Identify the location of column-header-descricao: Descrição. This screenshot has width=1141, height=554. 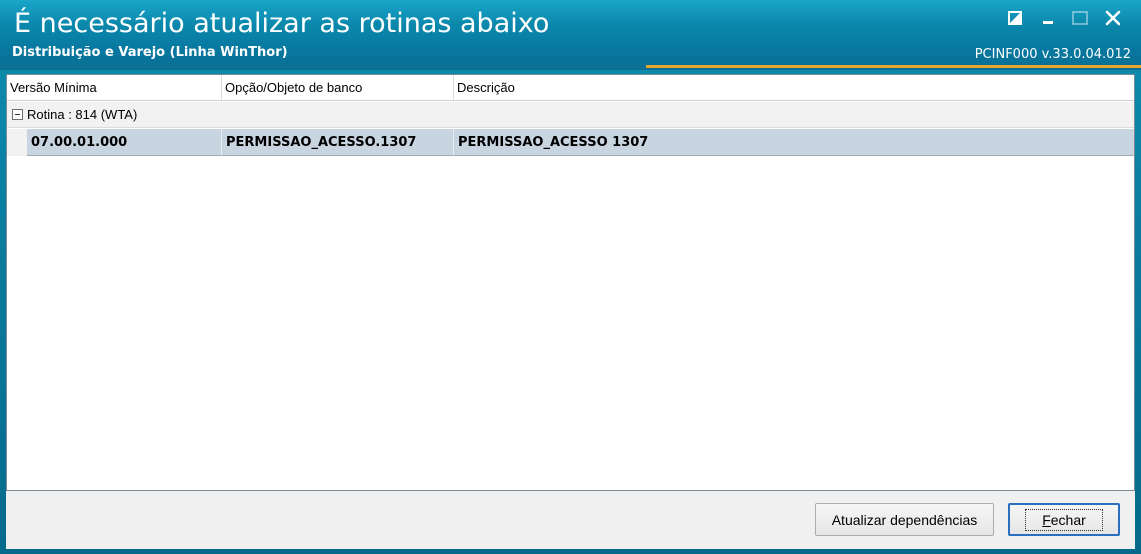
(794, 88).